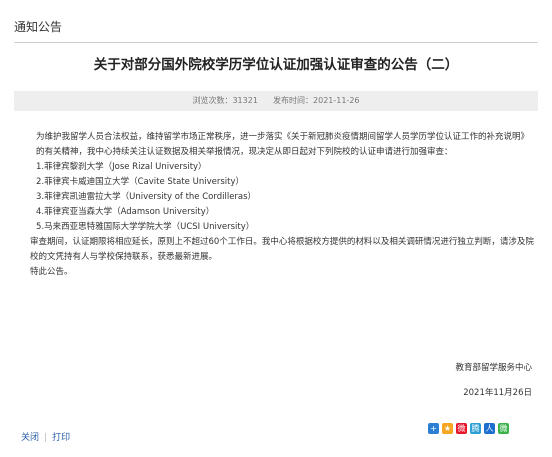 This screenshot has height=457, width=552. What do you see at coordinates (489, 428) in the screenshot?
I see `share-renren-icon: 人` at bounding box center [489, 428].